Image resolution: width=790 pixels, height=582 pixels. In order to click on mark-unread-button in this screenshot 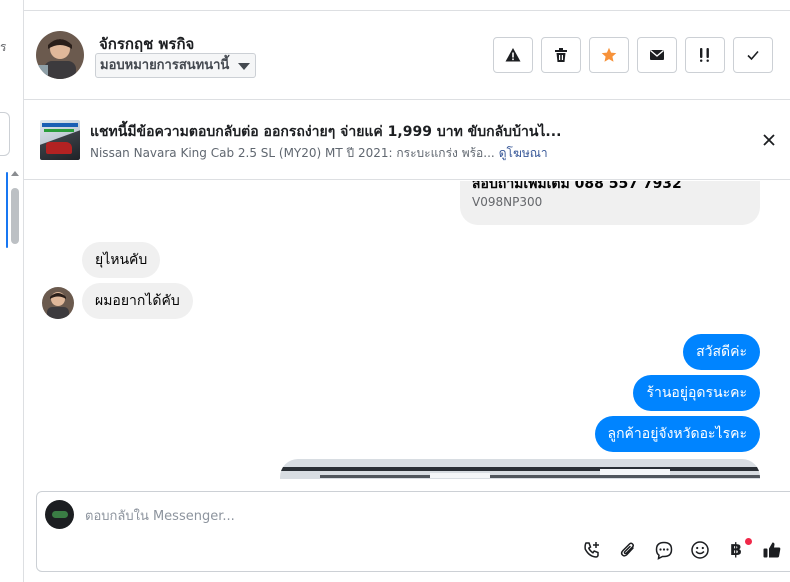, I will do `click(657, 55)`.